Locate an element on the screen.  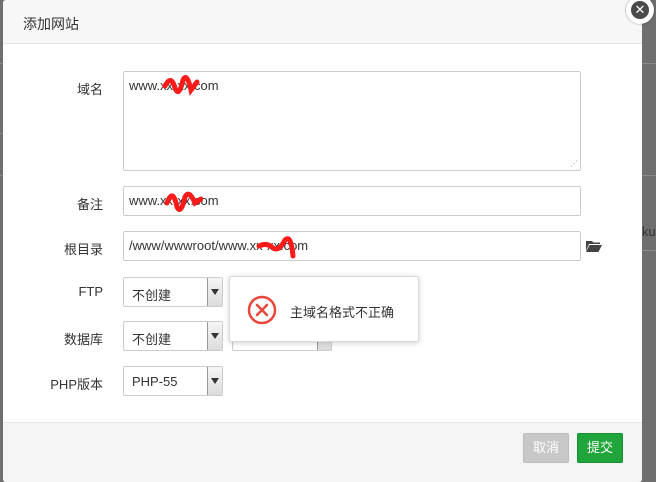
dialog-footer: 取消 提交 is located at coordinates (322, 452).